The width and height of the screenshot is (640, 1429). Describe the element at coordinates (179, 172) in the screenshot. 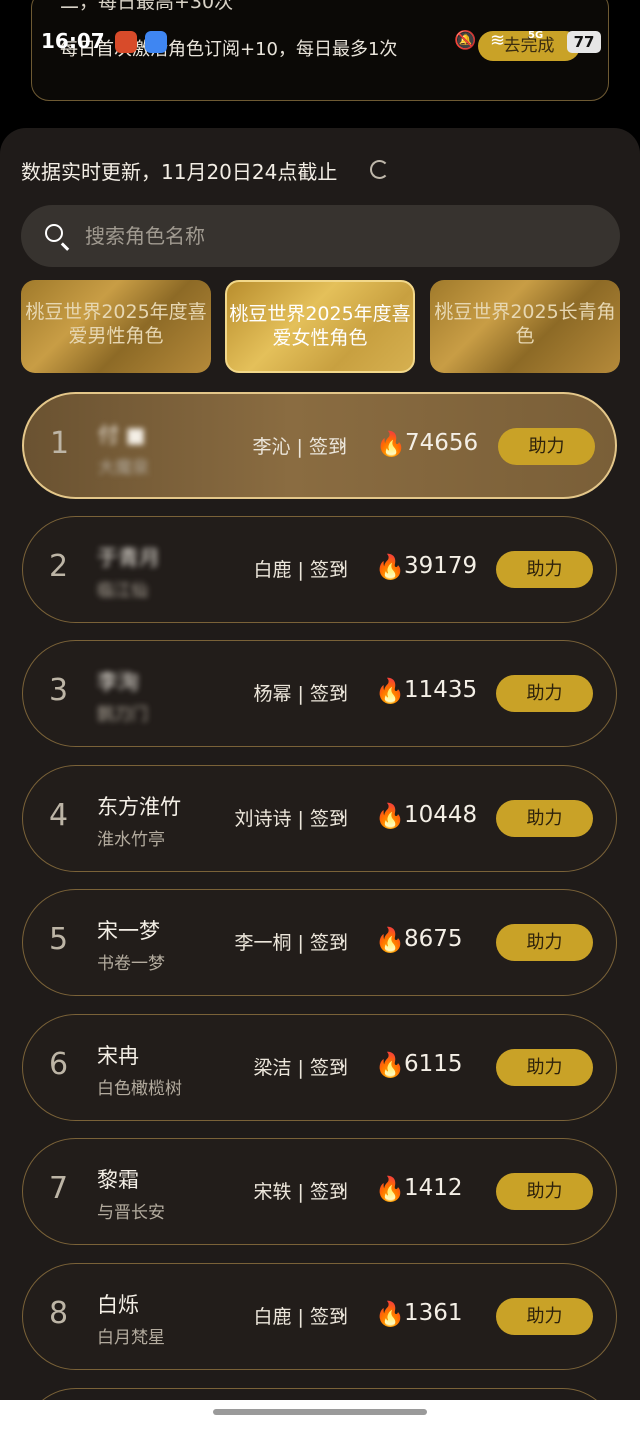

I see `update-notice: 数据实时更新，11月20日24点截止` at that location.